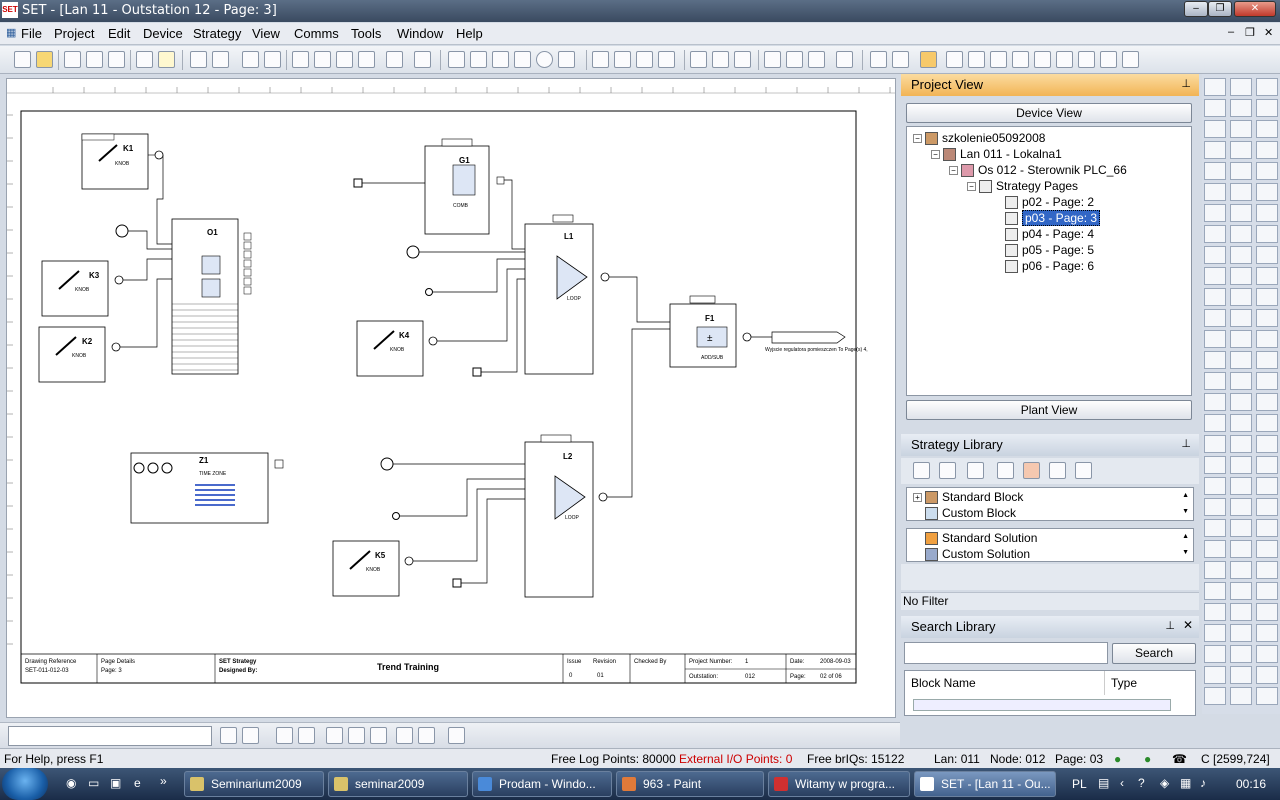  Describe the element at coordinates (420, 33) in the screenshot. I see `menu-window: Window` at that location.